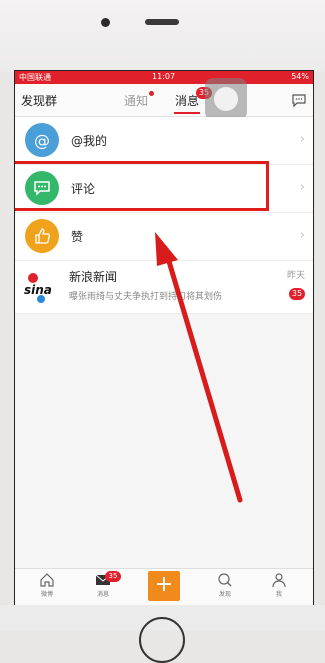 The width and height of the screenshot is (325, 663). I want to click on svg-text: sina, so click(38, 290).